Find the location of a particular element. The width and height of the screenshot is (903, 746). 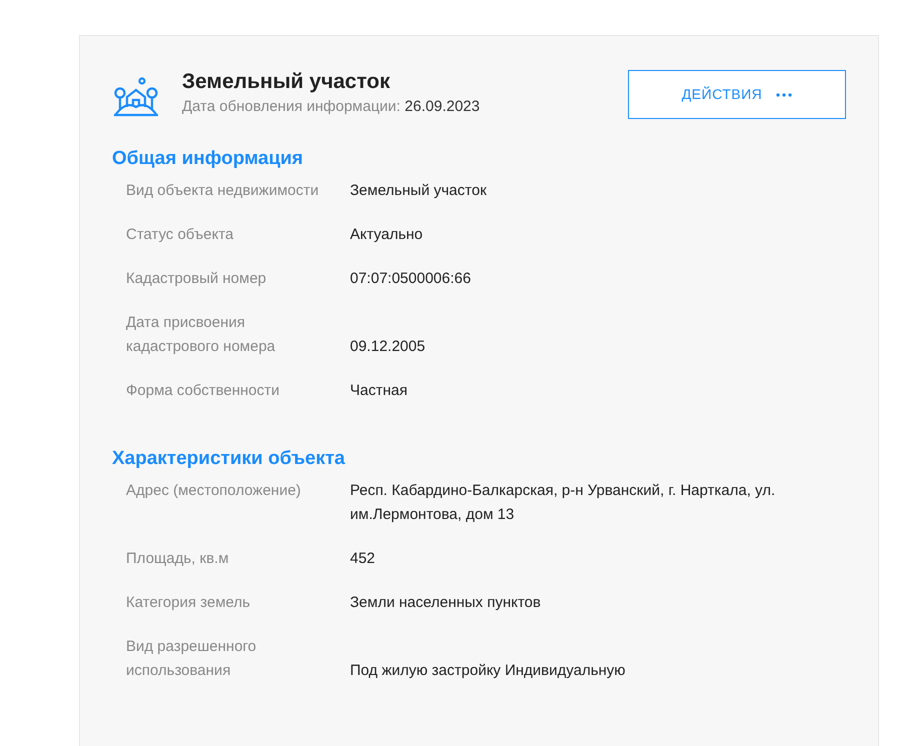

field-value: Земельный участок is located at coordinates (419, 191).